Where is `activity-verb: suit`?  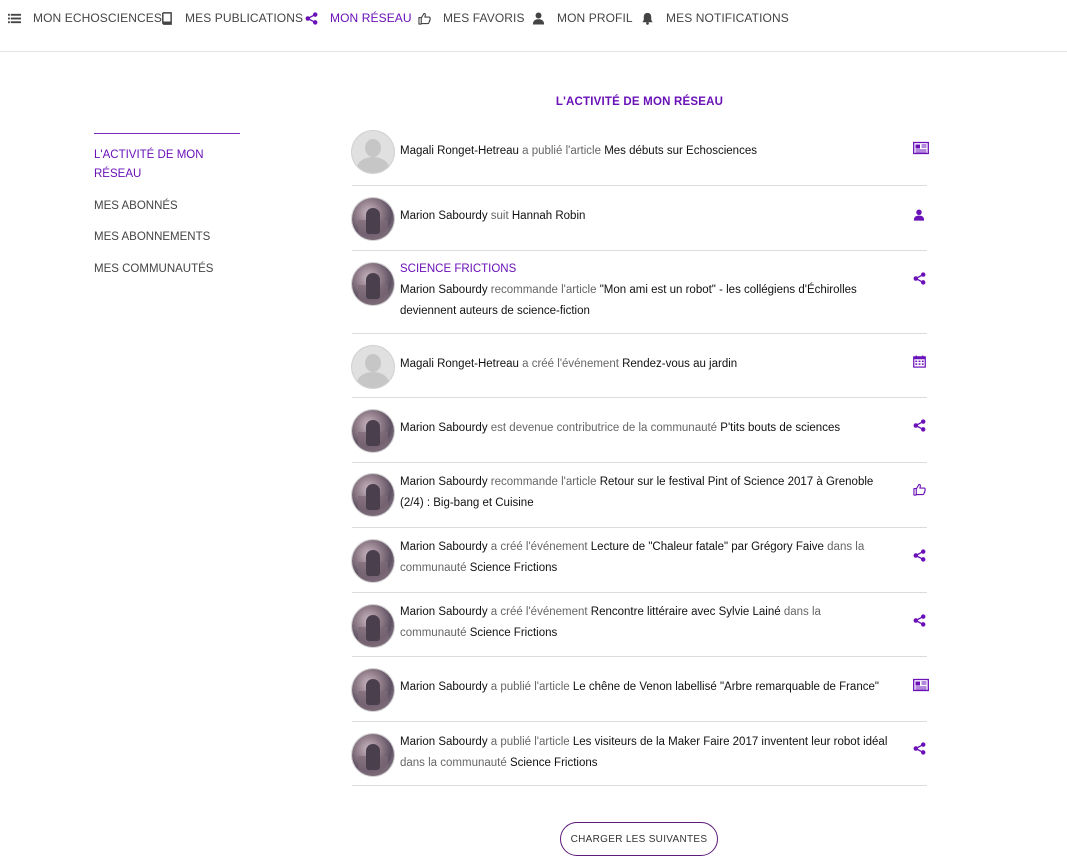 activity-verb: suit is located at coordinates (499, 216).